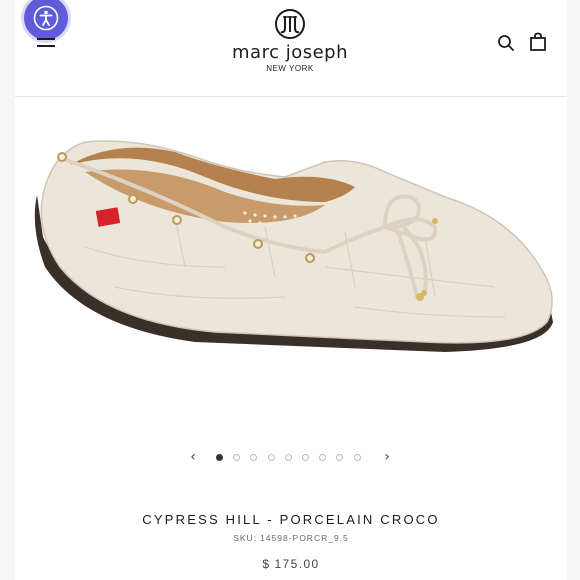 This screenshot has width=580, height=580. What do you see at coordinates (266, 564) in the screenshot?
I see `price-currency: $` at bounding box center [266, 564].